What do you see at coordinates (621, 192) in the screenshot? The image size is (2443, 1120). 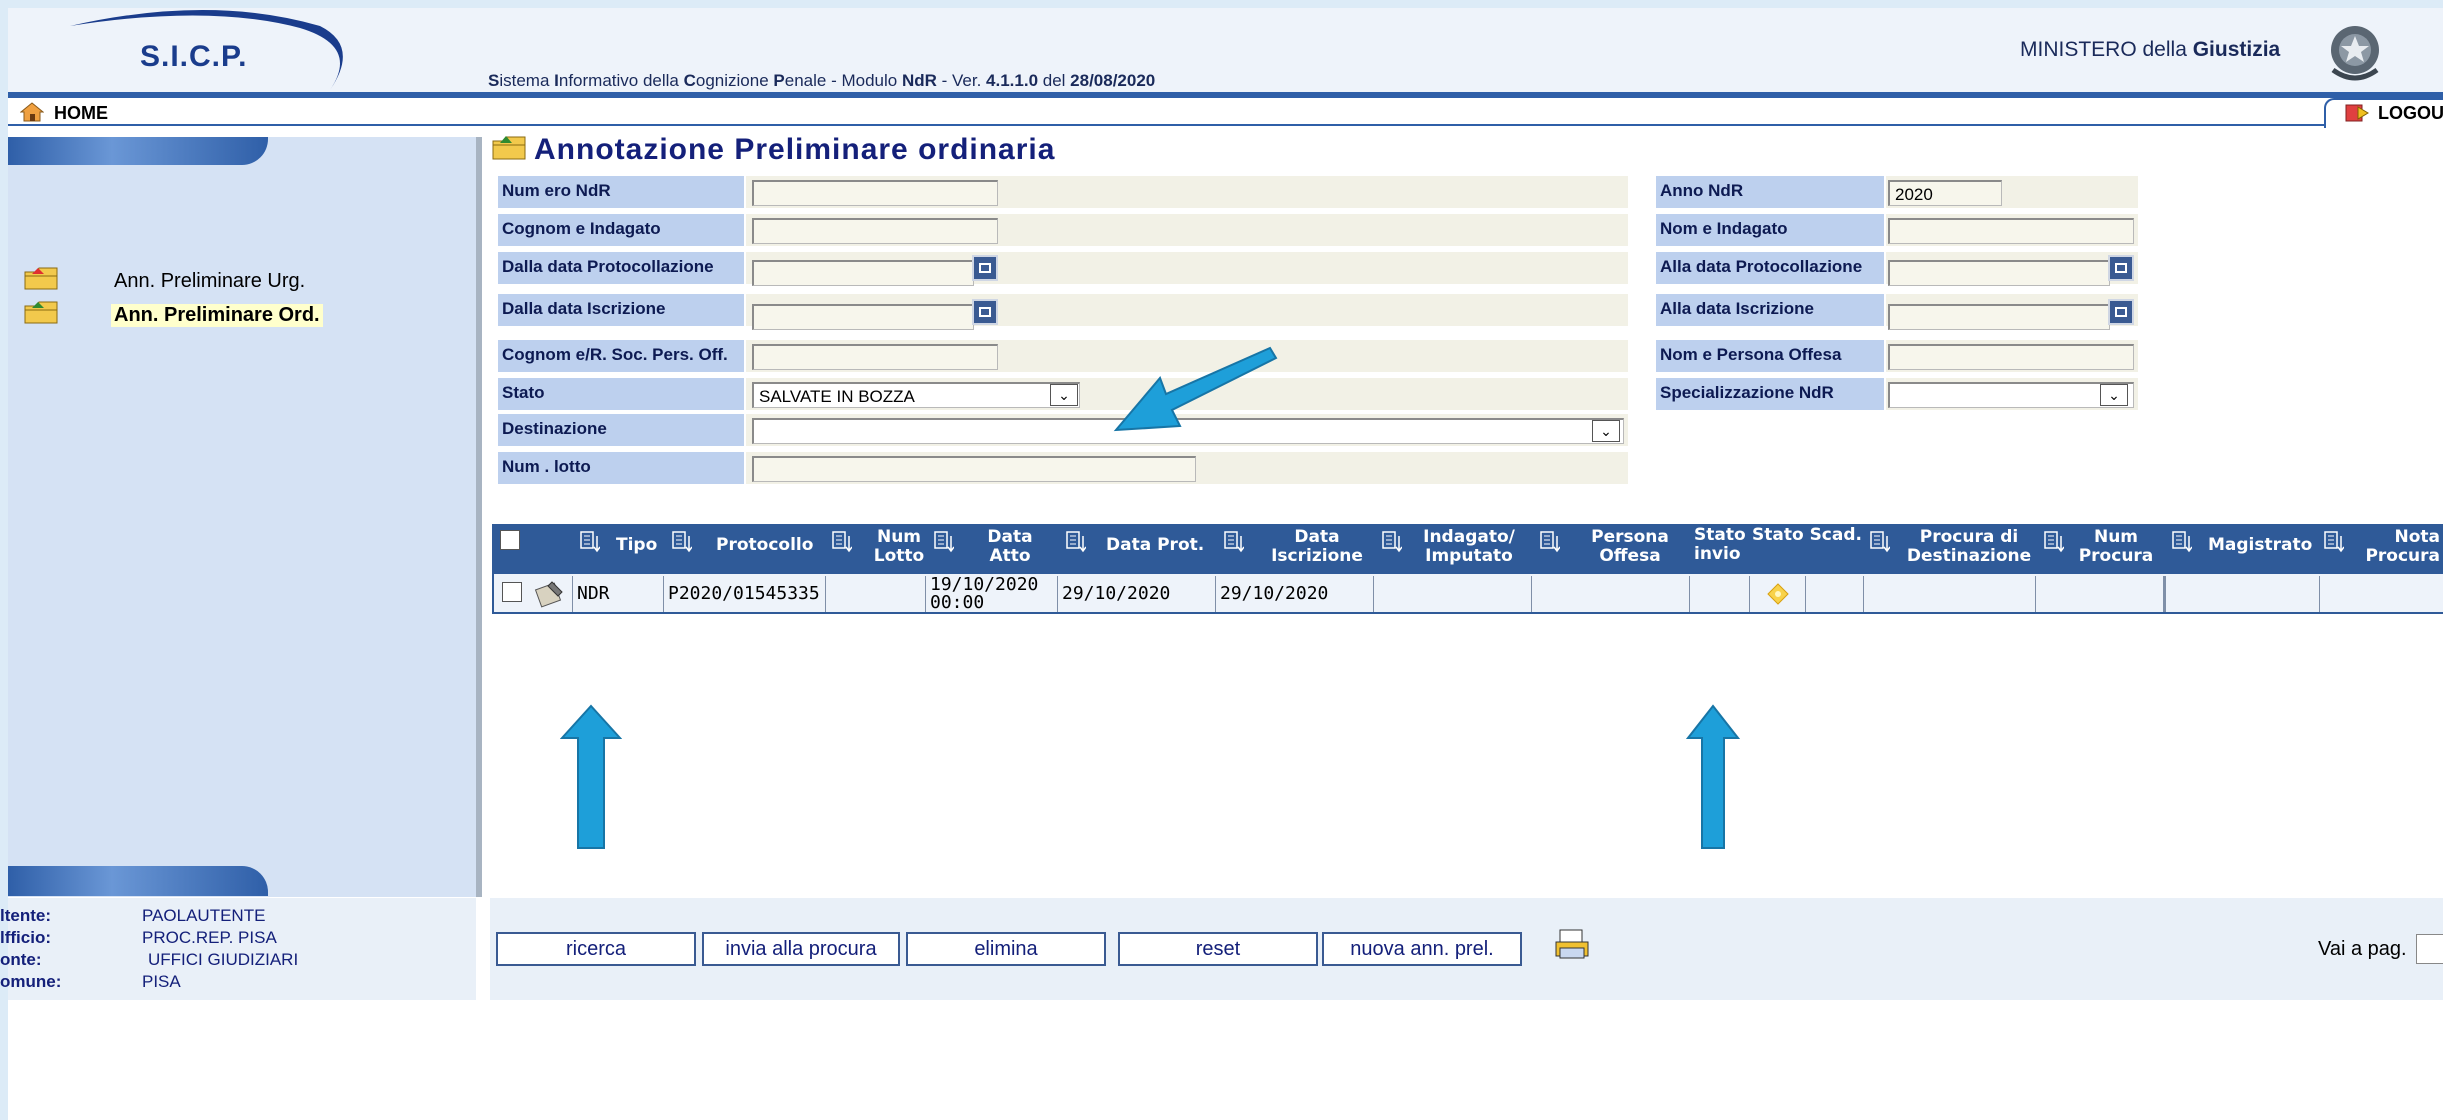 I see `numero-ndr-label: Num ero NdR` at bounding box center [621, 192].